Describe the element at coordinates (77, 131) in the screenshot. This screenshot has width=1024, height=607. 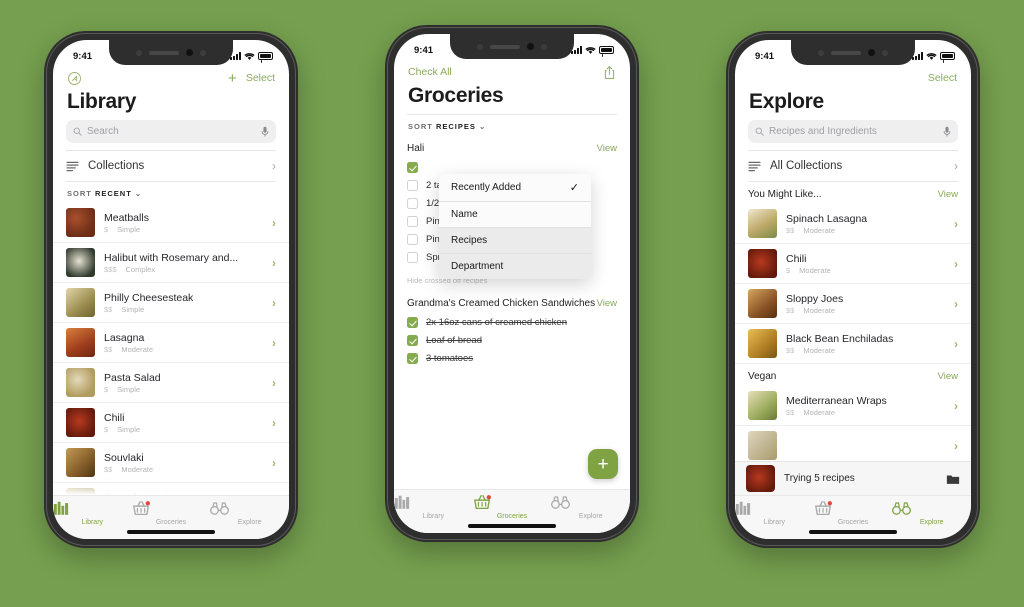
I see `search-icon` at that location.